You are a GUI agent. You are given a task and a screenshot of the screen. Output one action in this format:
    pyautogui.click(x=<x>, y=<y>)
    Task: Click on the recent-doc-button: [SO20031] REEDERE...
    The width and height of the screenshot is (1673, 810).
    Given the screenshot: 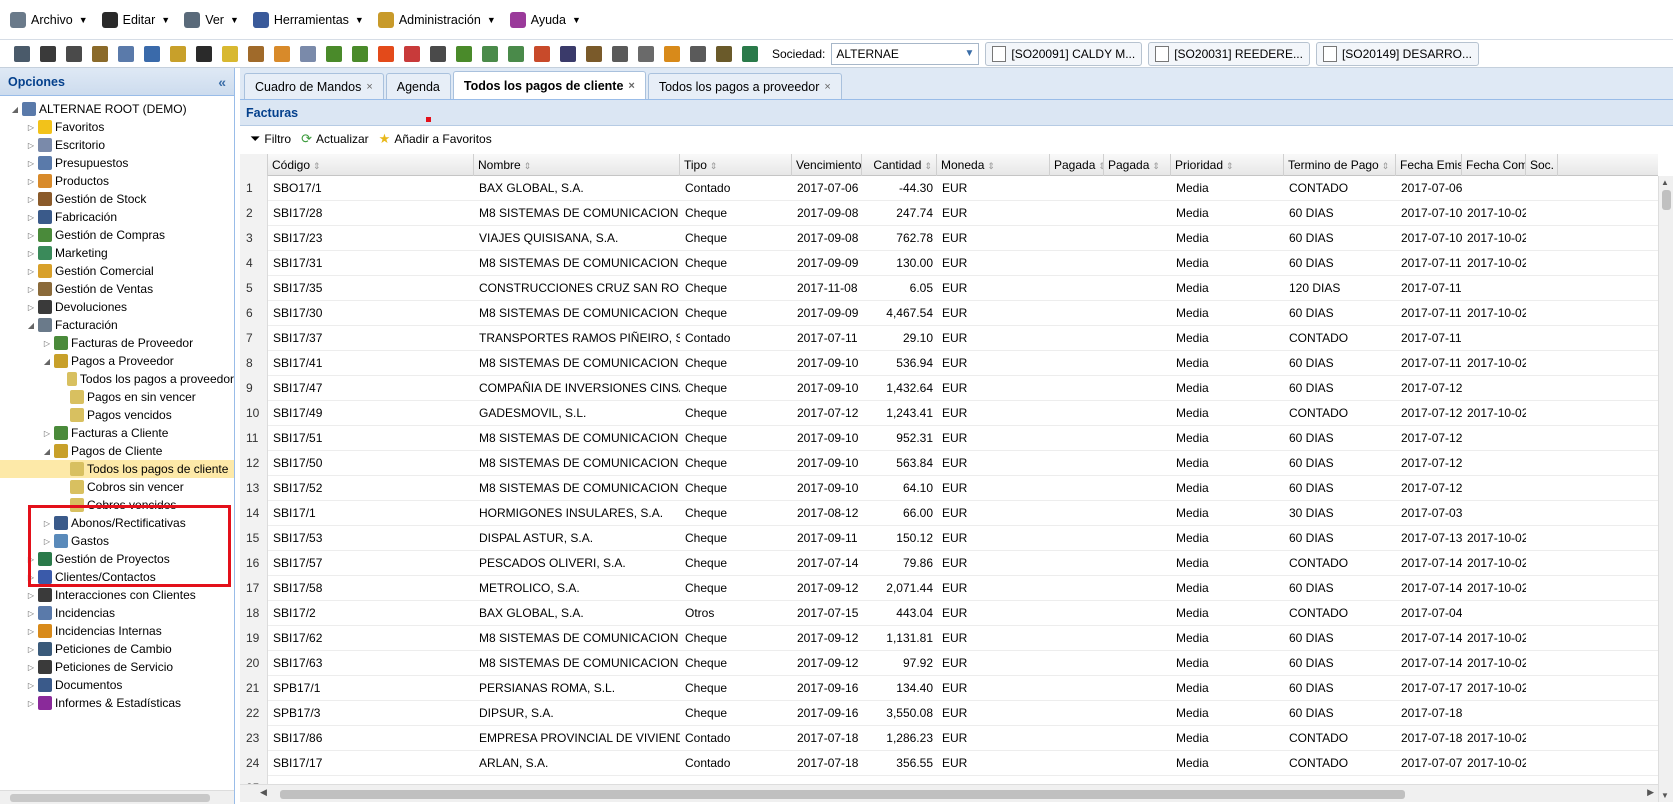 What is the action you would take?
    pyautogui.click(x=1229, y=53)
    